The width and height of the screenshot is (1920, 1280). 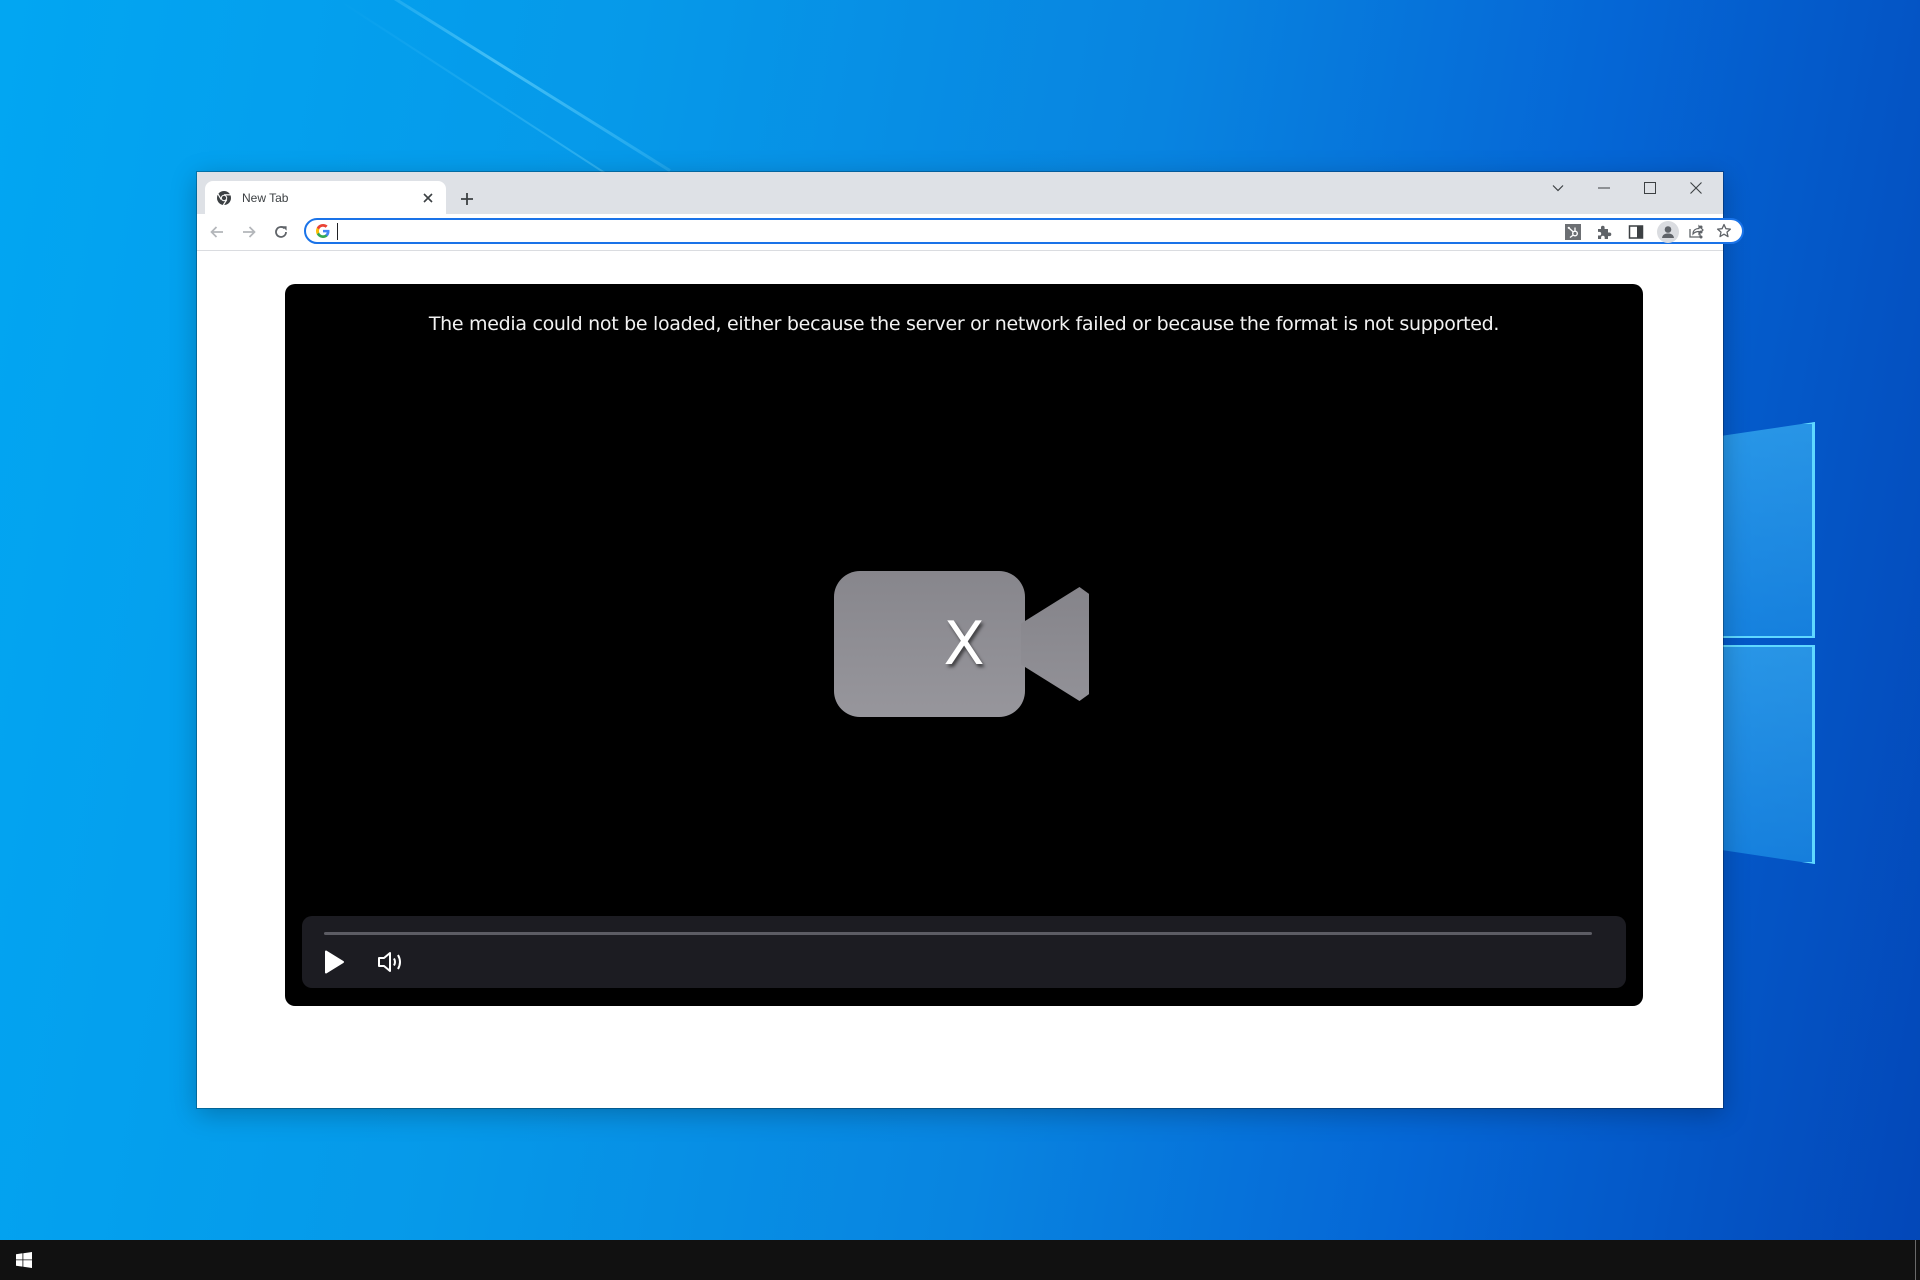 I want to click on address-bar, so click(x=1024, y=231).